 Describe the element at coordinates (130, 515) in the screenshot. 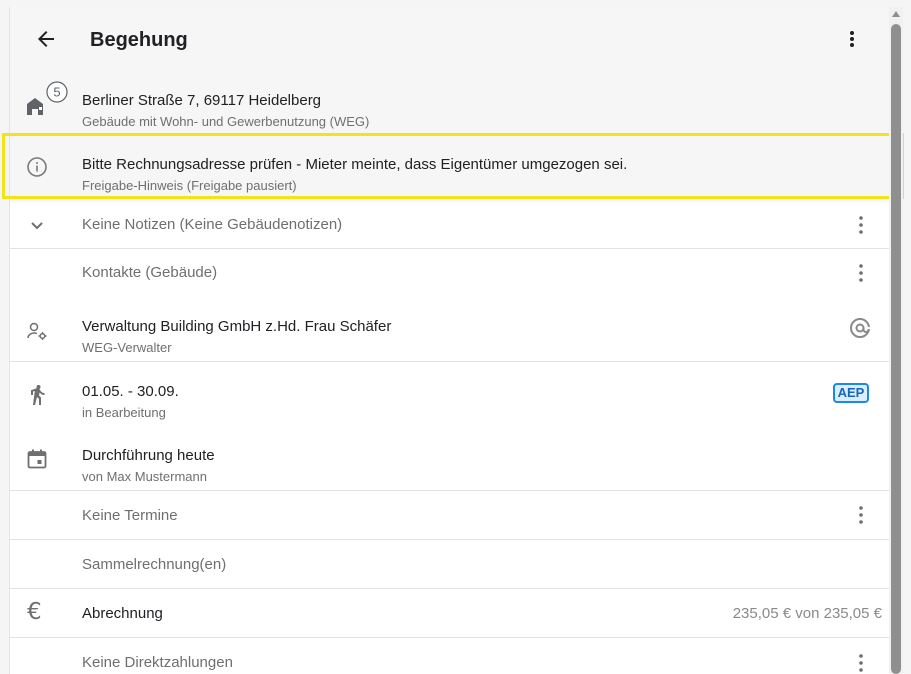

I see `appointments-label: Keine Termine` at that location.